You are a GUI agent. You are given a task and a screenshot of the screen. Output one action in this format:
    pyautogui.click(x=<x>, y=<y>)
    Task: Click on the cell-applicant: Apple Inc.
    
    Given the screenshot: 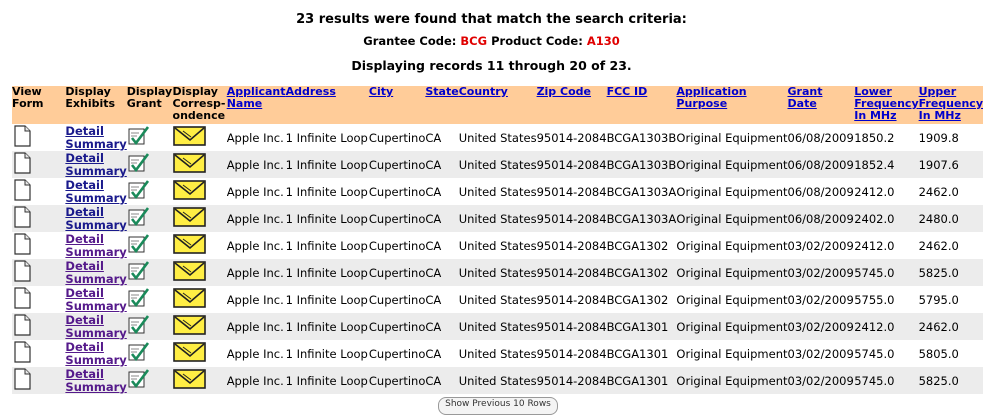 What is the action you would take?
    pyautogui.click(x=256, y=218)
    